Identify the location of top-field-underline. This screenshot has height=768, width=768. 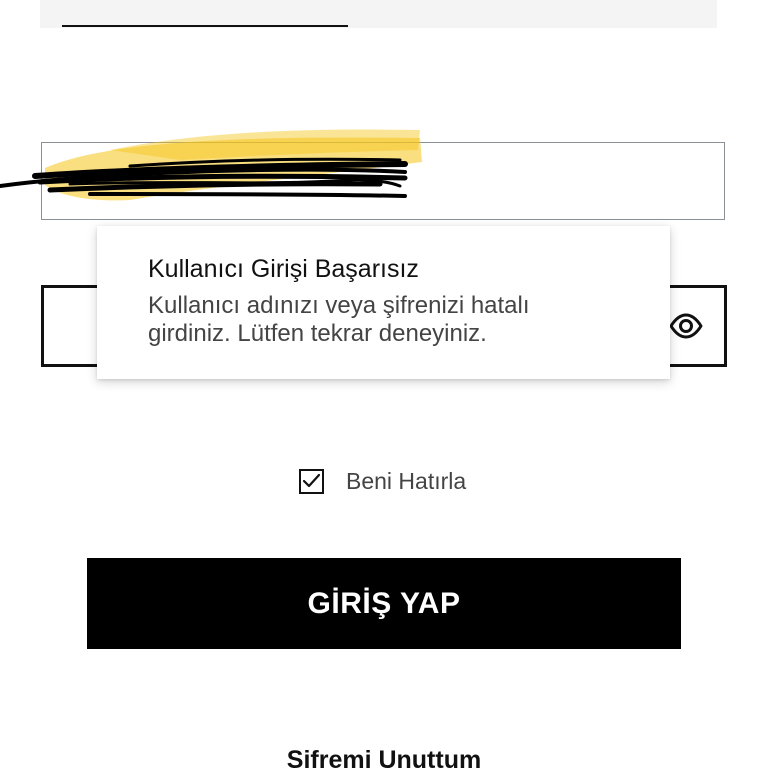
(205, 26).